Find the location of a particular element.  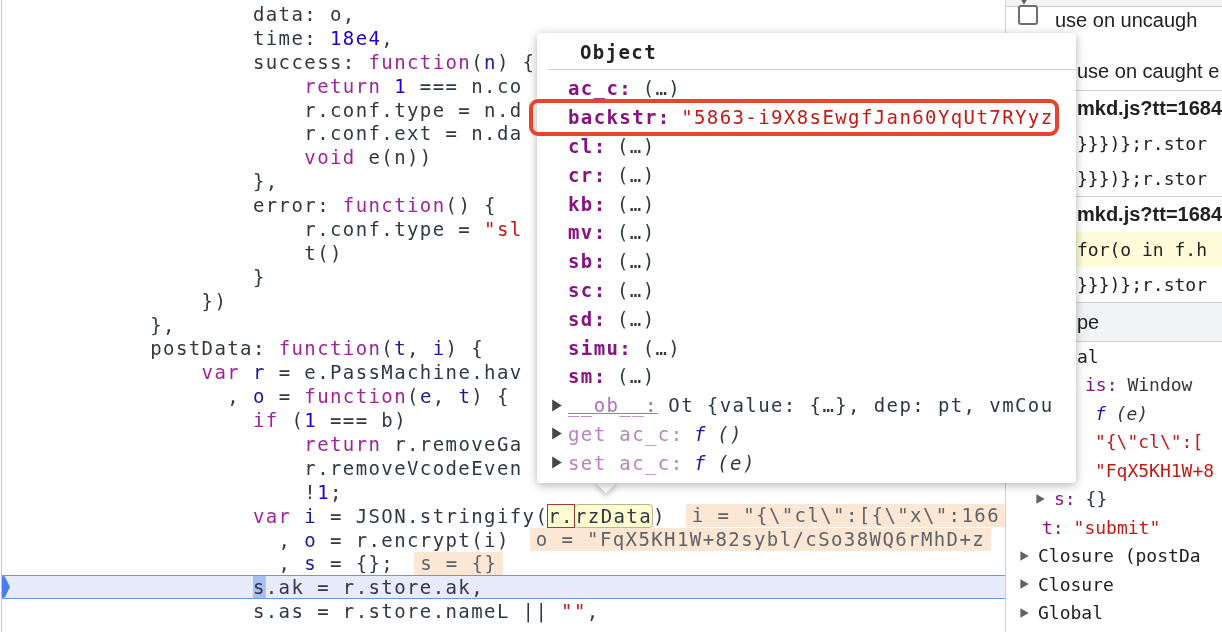

scope-variable: t: "submit" is located at coordinates (1101, 527).